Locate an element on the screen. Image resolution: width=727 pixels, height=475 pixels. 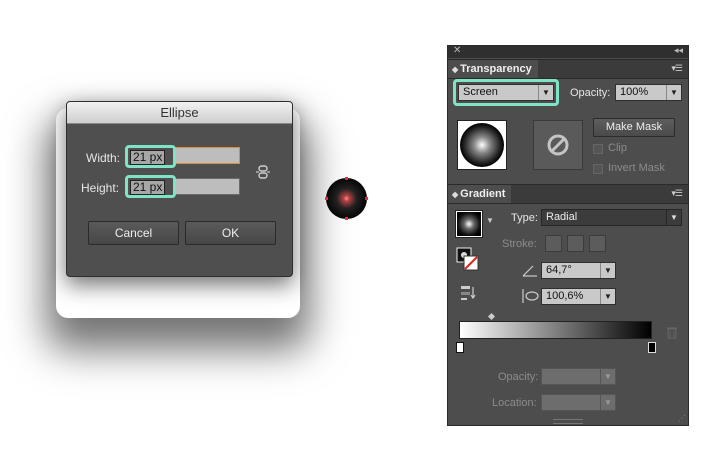
trash-icon is located at coordinates (672, 332).